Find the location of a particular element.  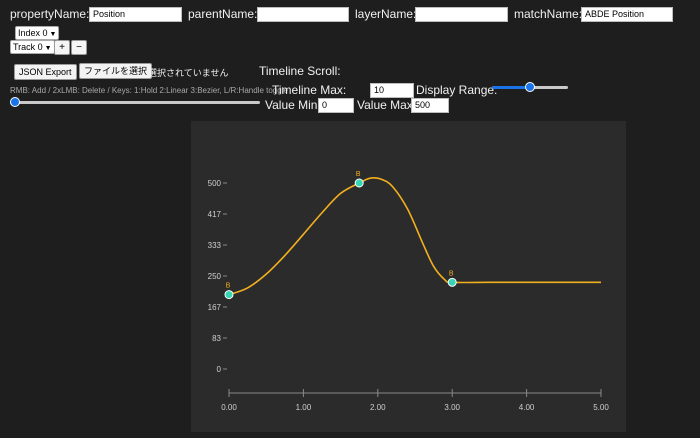

timeline-scroll-slider is located at coordinates (135, 102).